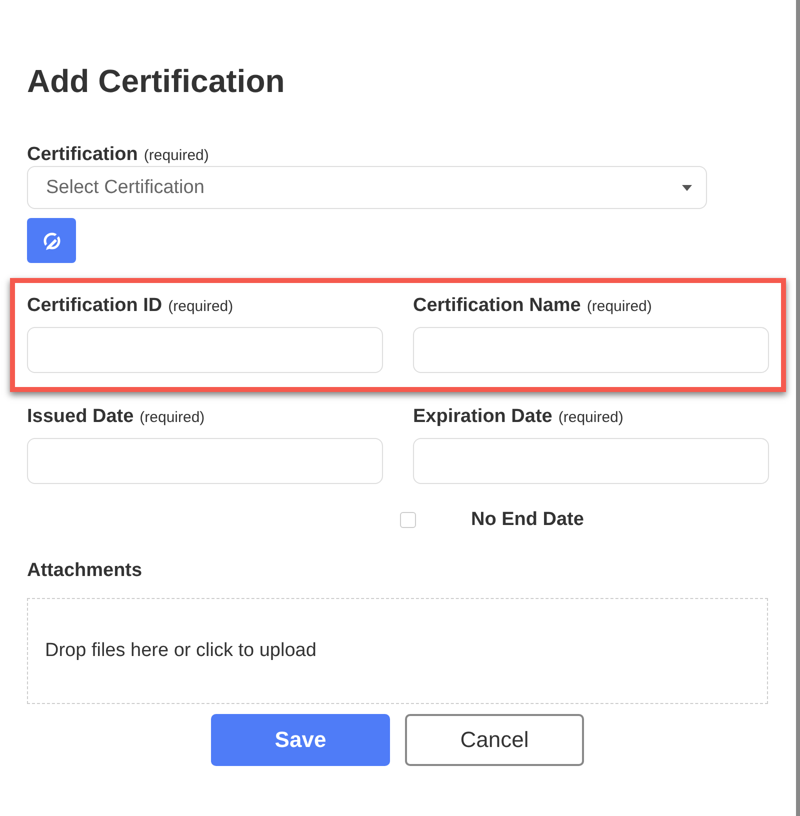  I want to click on checkbox, so click(408, 520).